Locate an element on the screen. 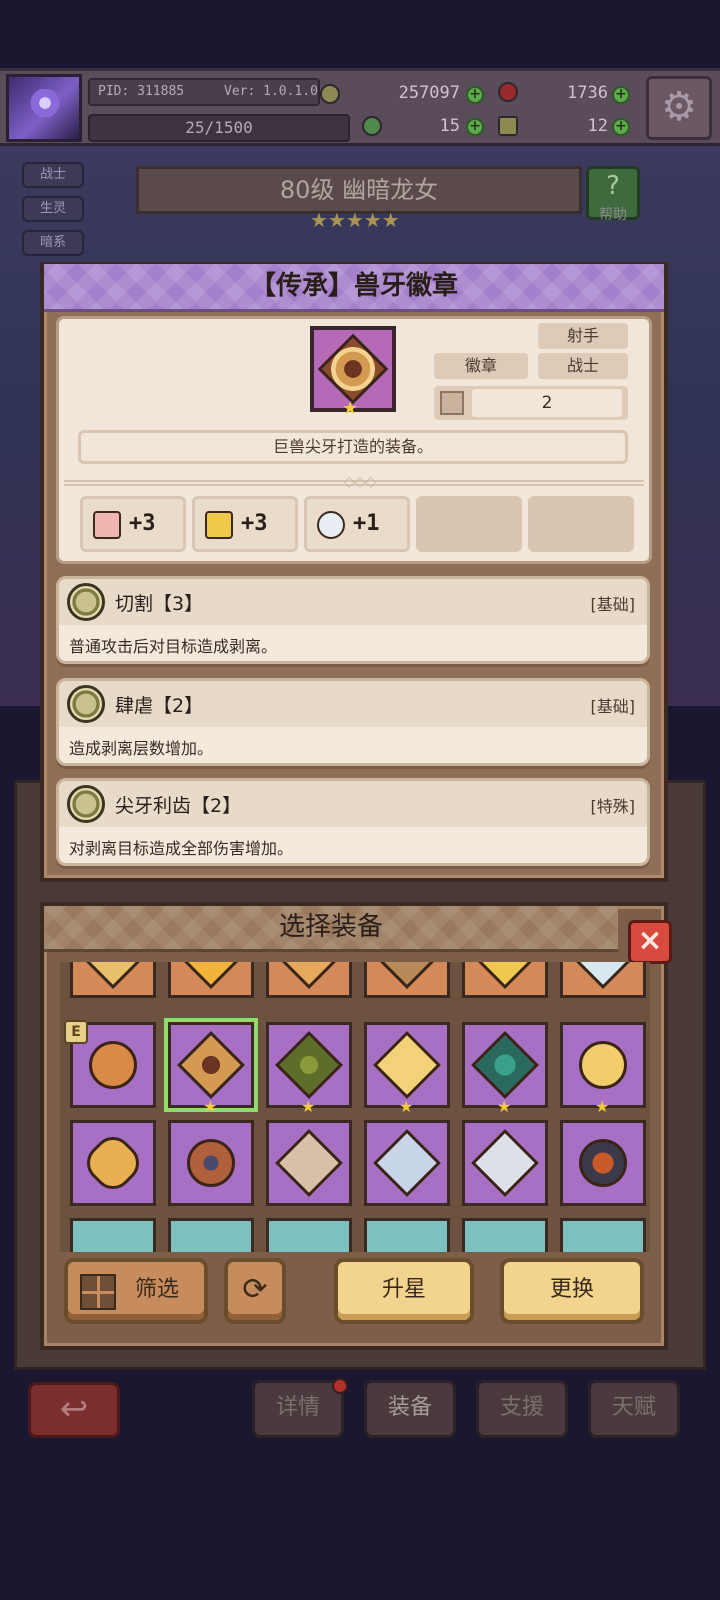 The height and width of the screenshot is (1600, 720). gem-amount: 1736 is located at coordinates (587, 93).